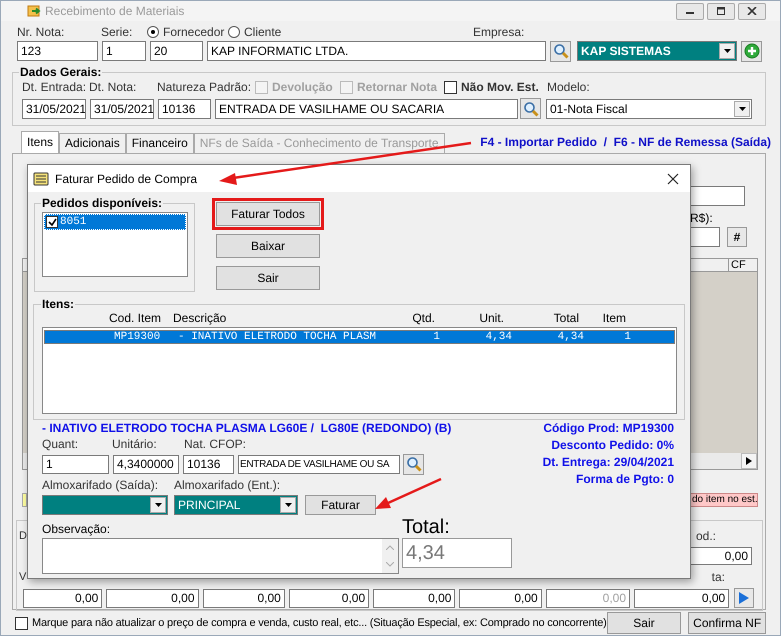 This screenshot has width=781, height=636. What do you see at coordinates (612, 446) in the screenshot?
I see `info-text: Desconto Pedido: 0%` at bounding box center [612, 446].